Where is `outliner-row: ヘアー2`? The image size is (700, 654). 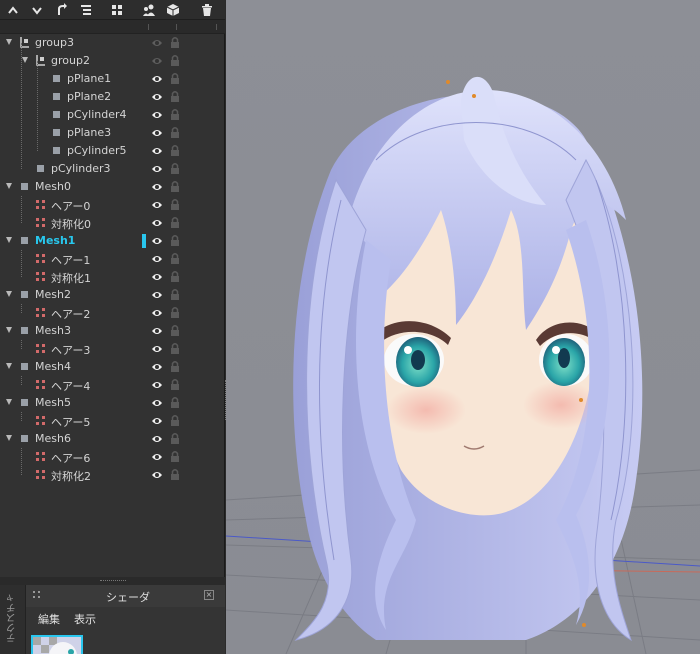
outliner-row: ヘアー2 is located at coordinates (112, 313).